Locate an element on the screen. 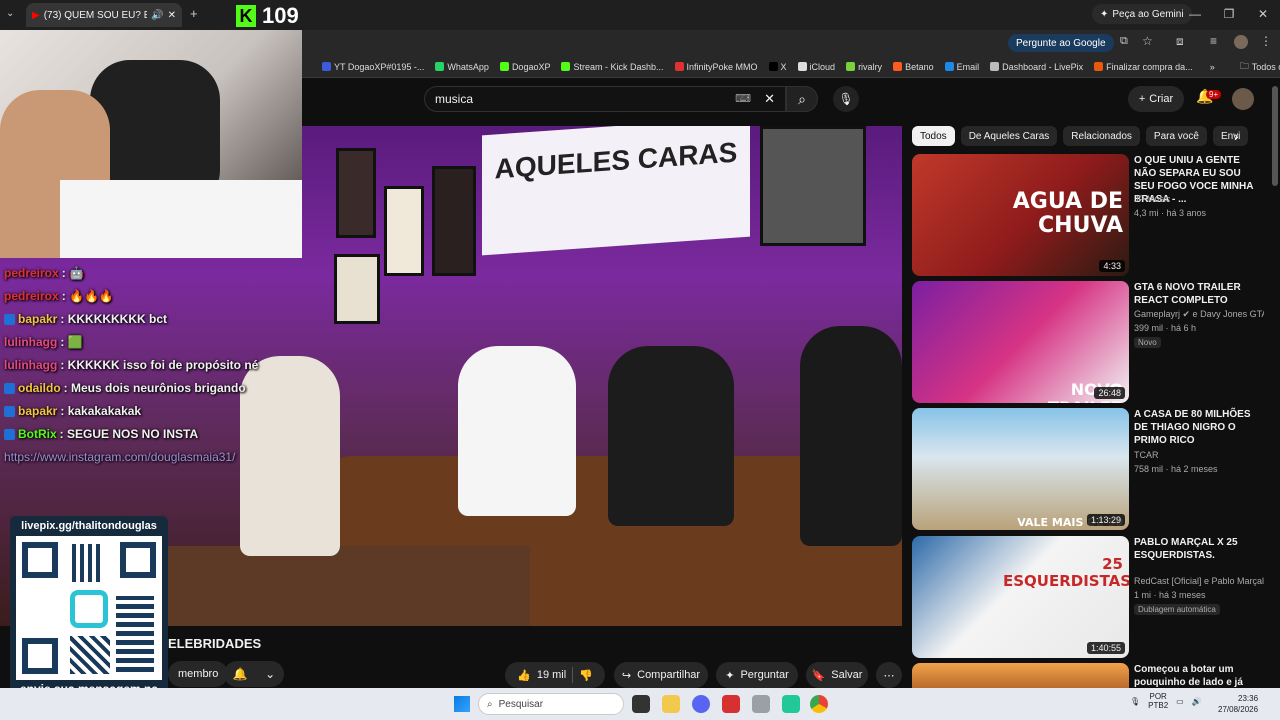 The height and width of the screenshot is (720, 1280). mic-icon: 🎙 is located at coordinates (1135, 701).